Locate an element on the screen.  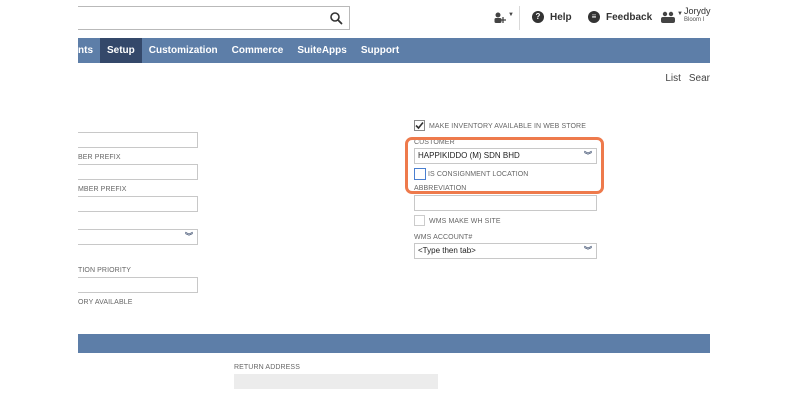
abbreviation-input is located at coordinates (505, 203).